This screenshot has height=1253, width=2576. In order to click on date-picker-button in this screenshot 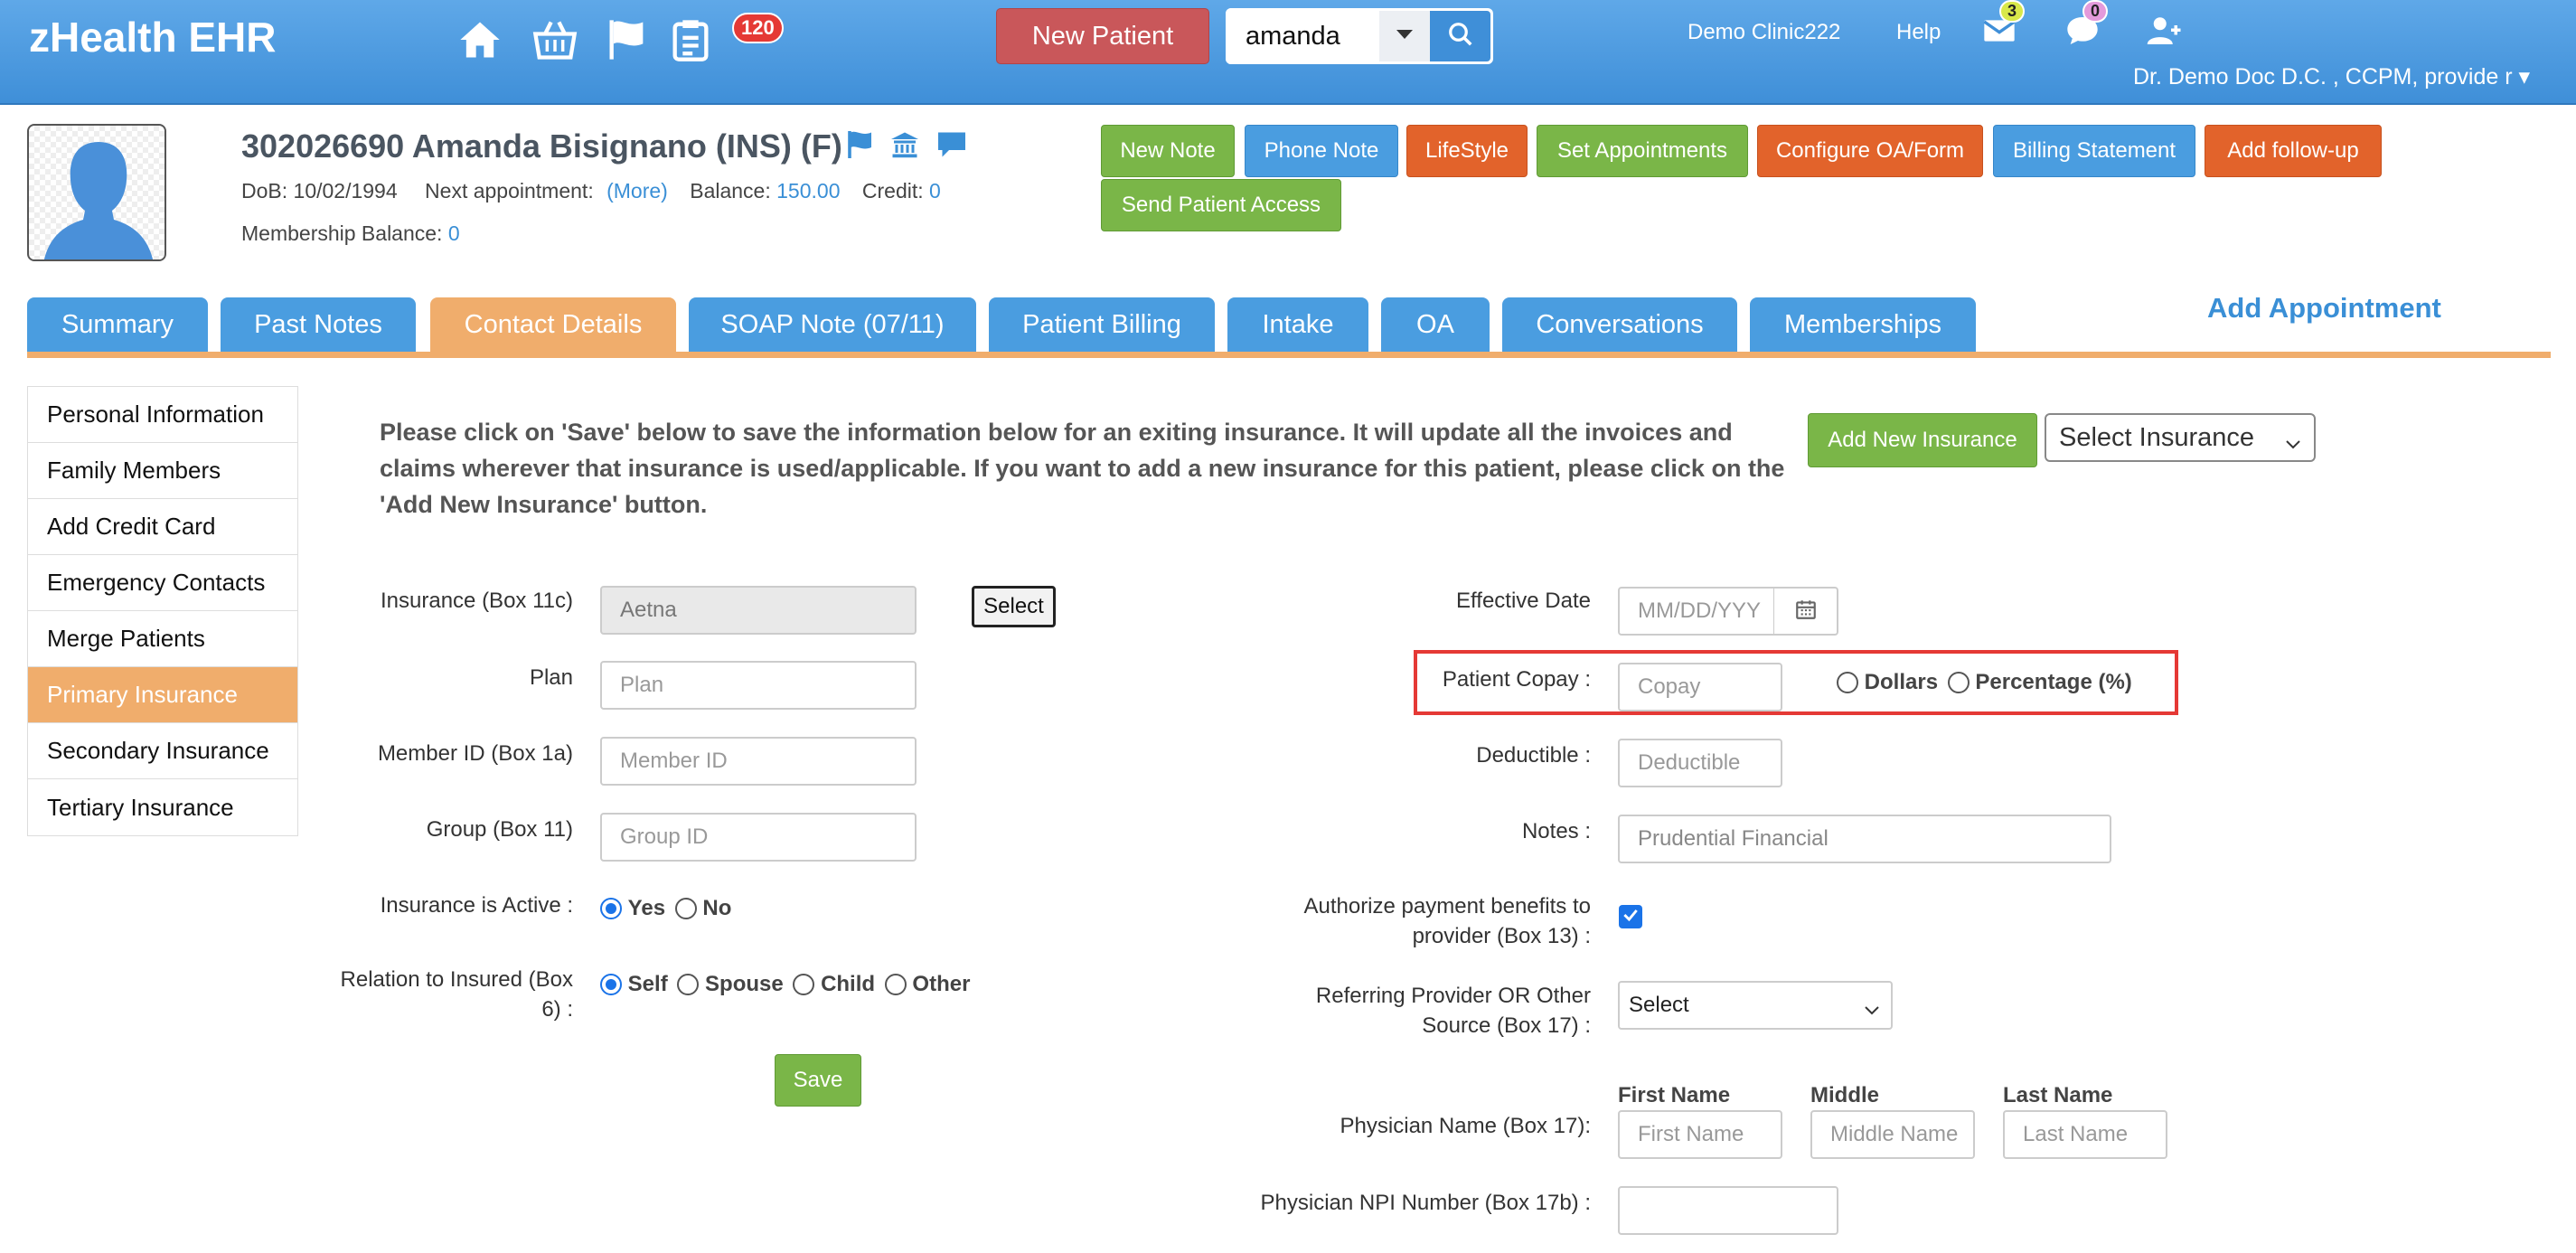, I will do `click(1805, 612)`.